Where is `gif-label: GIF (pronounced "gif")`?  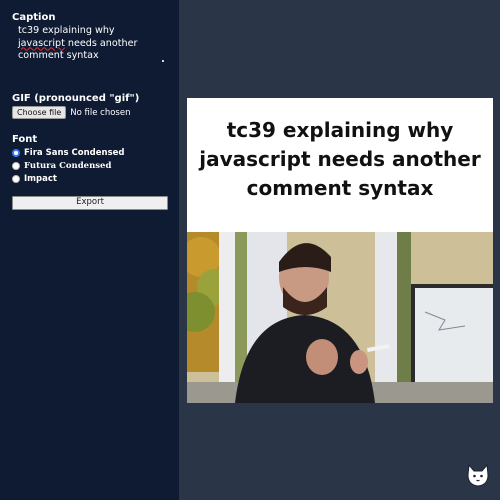
gif-label: GIF (pronounced "gif") is located at coordinates (76, 98).